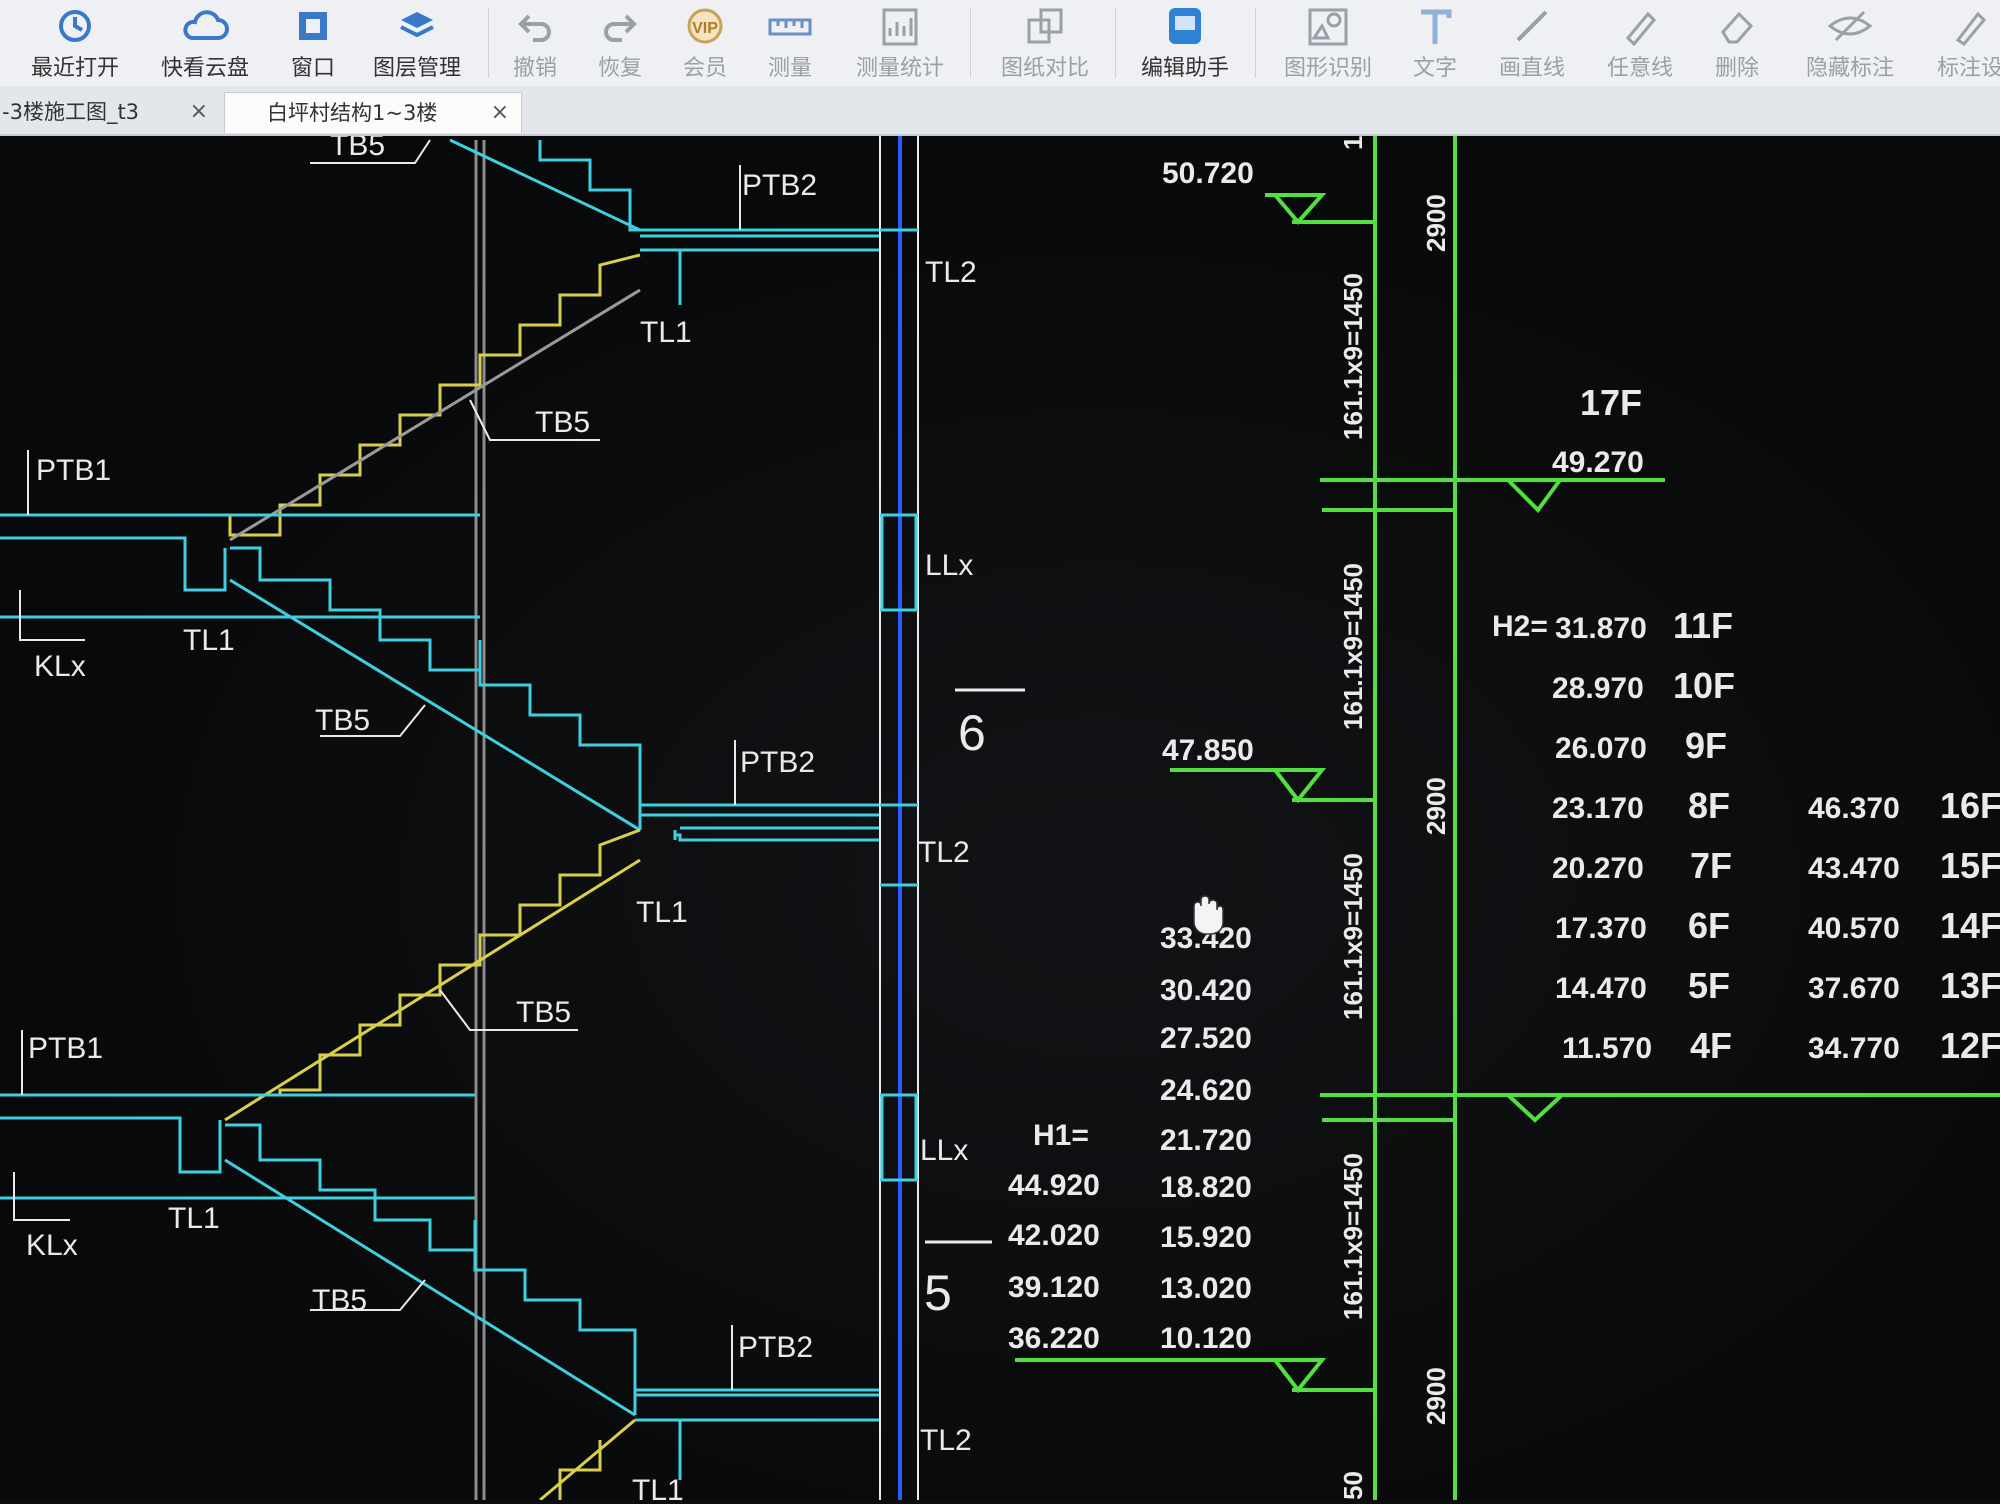 The image size is (2000, 1504). Describe the element at coordinates (73, 470) in the screenshot. I see `label-ptb1-upper: PTB1` at that location.